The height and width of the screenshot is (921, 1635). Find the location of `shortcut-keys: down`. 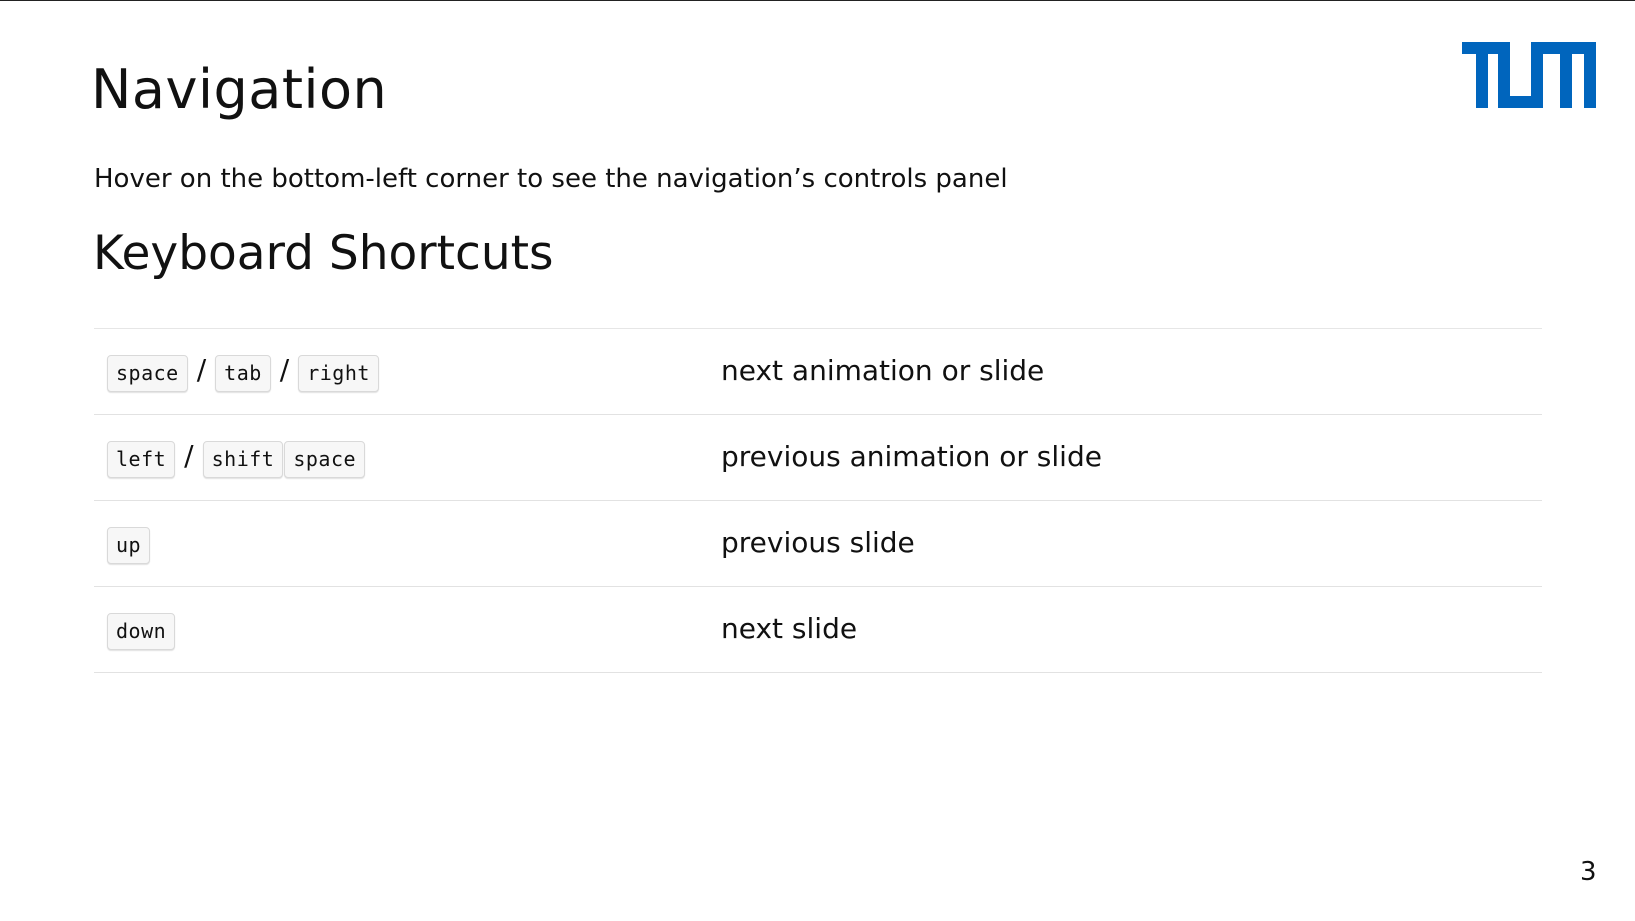

shortcut-keys: down is located at coordinates (141, 629).